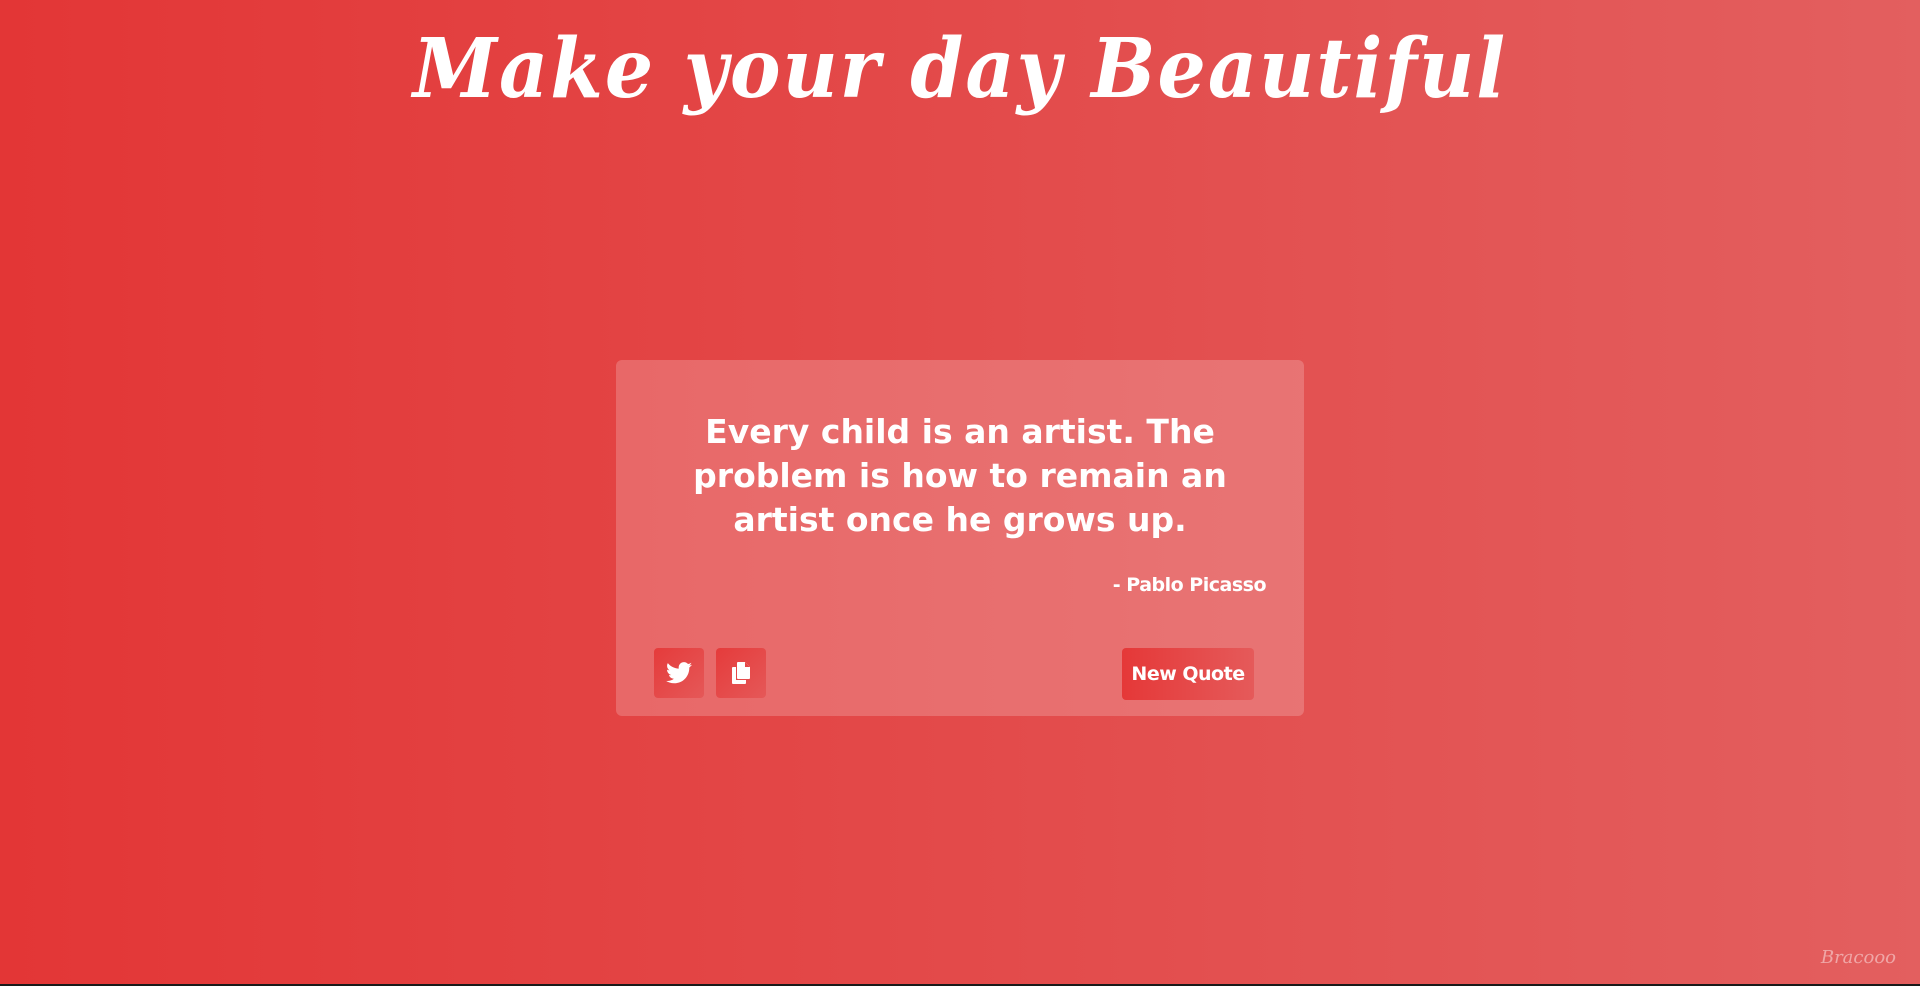 This screenshot has width=1920, height=986. Describe the element at coordinates (1189, 585) in the screenshot. I see `quote-author: - Pablo Picasso` at that location.